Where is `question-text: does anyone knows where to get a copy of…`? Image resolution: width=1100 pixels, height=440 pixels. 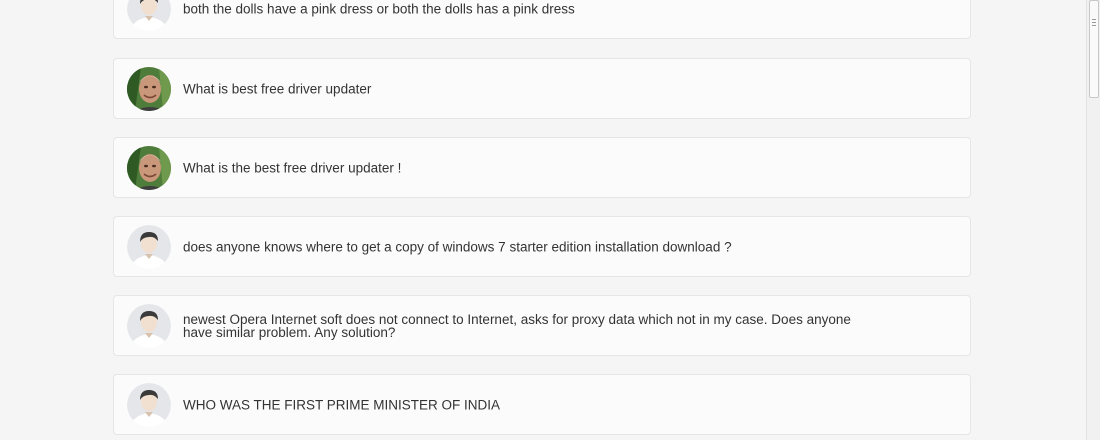
question-text: does anyone knows where to get a copy of… is located at coordinates (533, 247).